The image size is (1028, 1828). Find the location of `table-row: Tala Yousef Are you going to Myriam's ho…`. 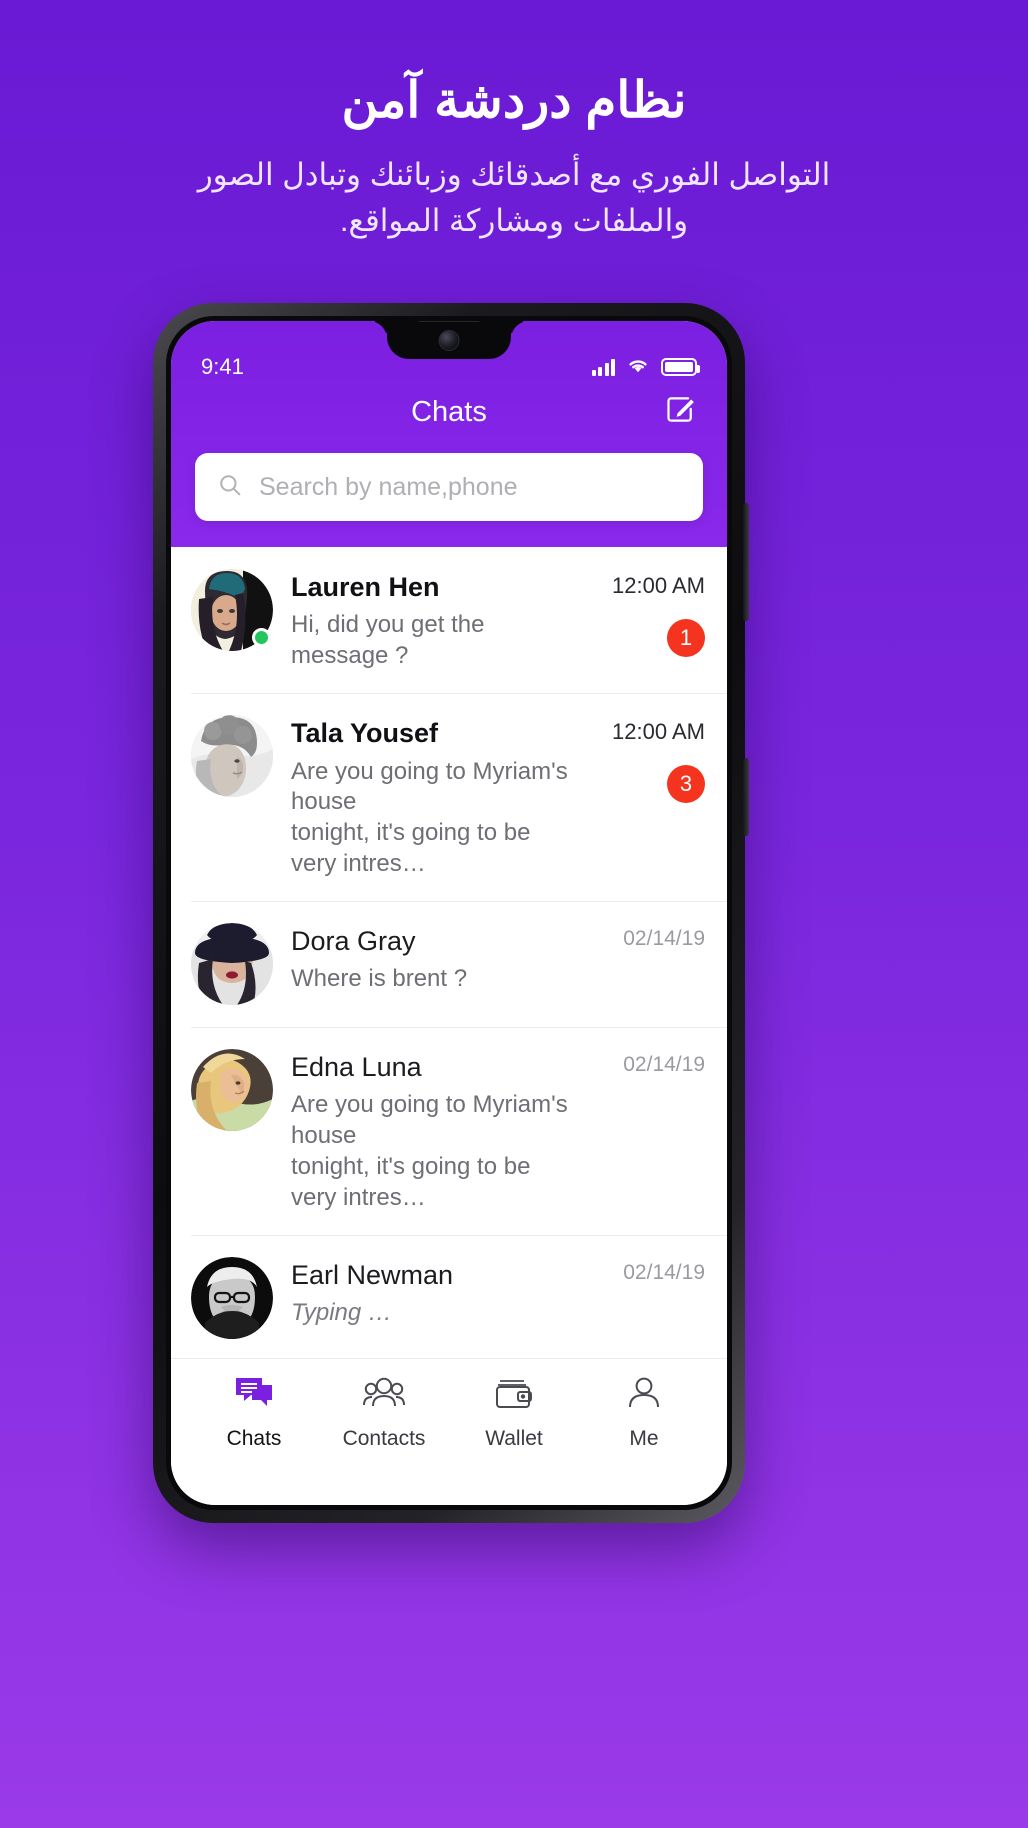

table-row: Tala Yousef Are you going to Myriam's ho… is located at coordinates (449, 797).